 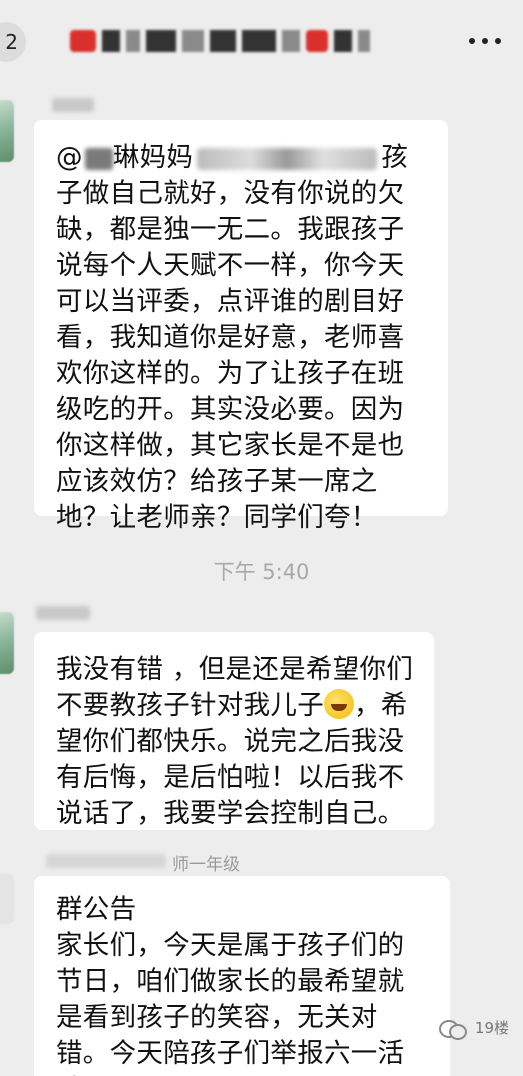 I want to click on timestamp: 下午 5:40, so click(x=261, y=572).